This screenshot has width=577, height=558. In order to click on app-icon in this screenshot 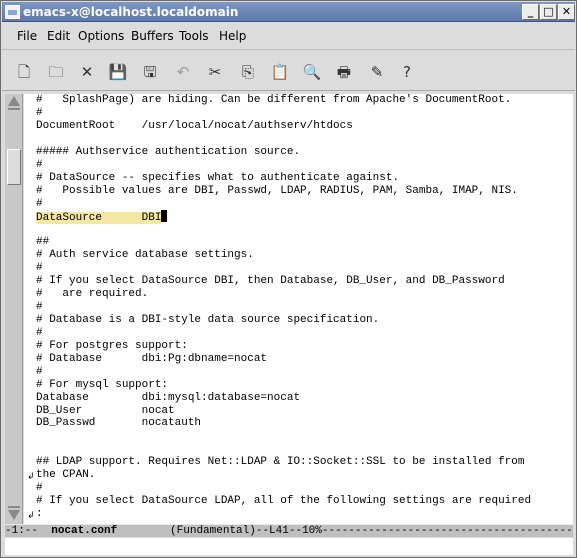, I will do `click(12, 12)`.